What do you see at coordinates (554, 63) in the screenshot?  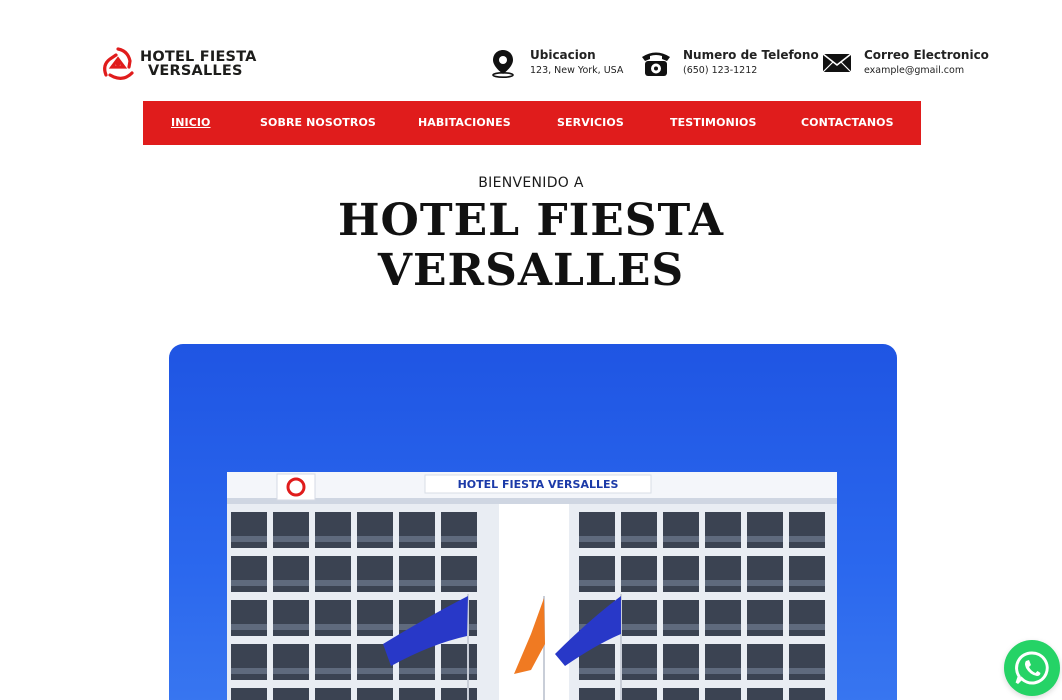 I see `contact-location: Ubicacion 123, New York, USA` at bounding box center [554, 63].